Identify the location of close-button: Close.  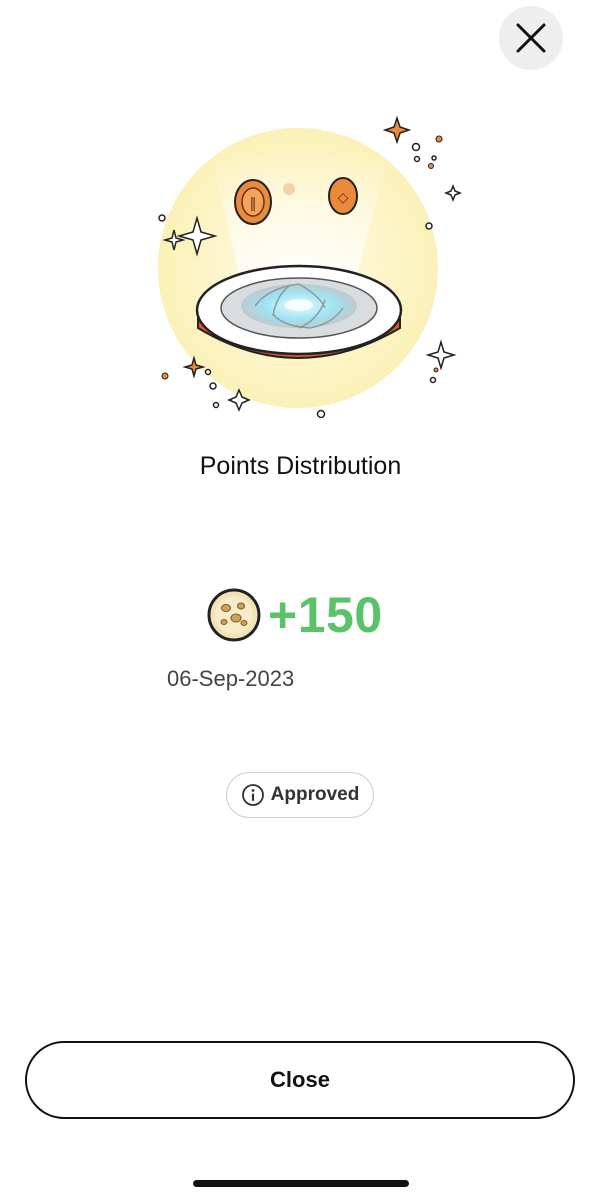
(300, 1080).